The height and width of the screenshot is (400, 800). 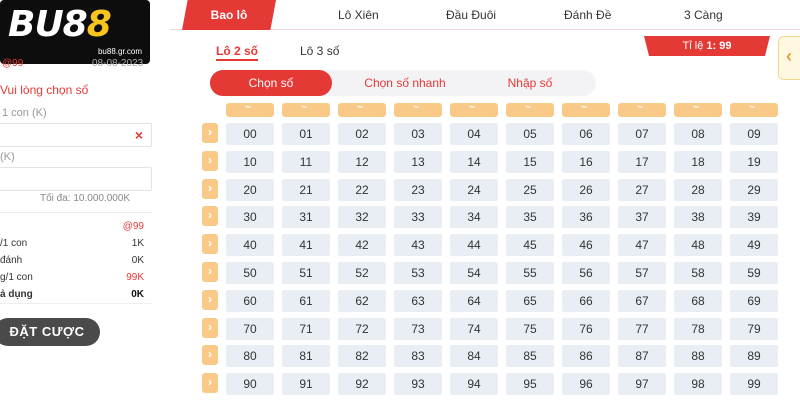 What do you see at coordinates (474, 273) in the screenshot?
I see `number-cell: 54` at bounding box center [474, 273].